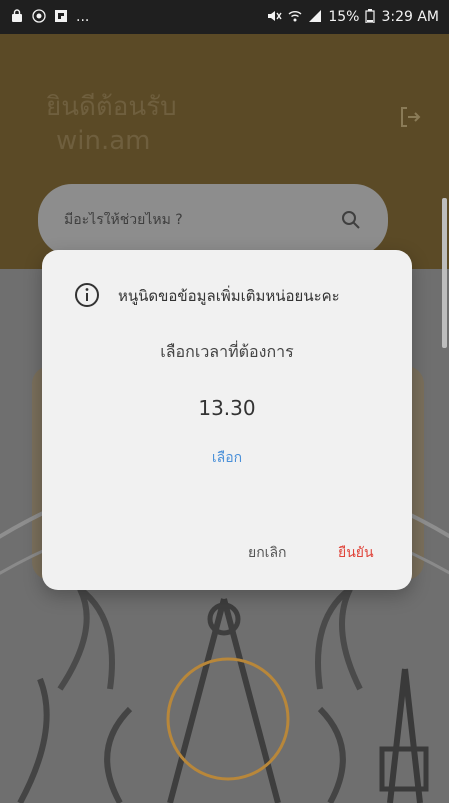 This screenshot has height=803, width=449. I want to click on info-icon, so click(87, 295).